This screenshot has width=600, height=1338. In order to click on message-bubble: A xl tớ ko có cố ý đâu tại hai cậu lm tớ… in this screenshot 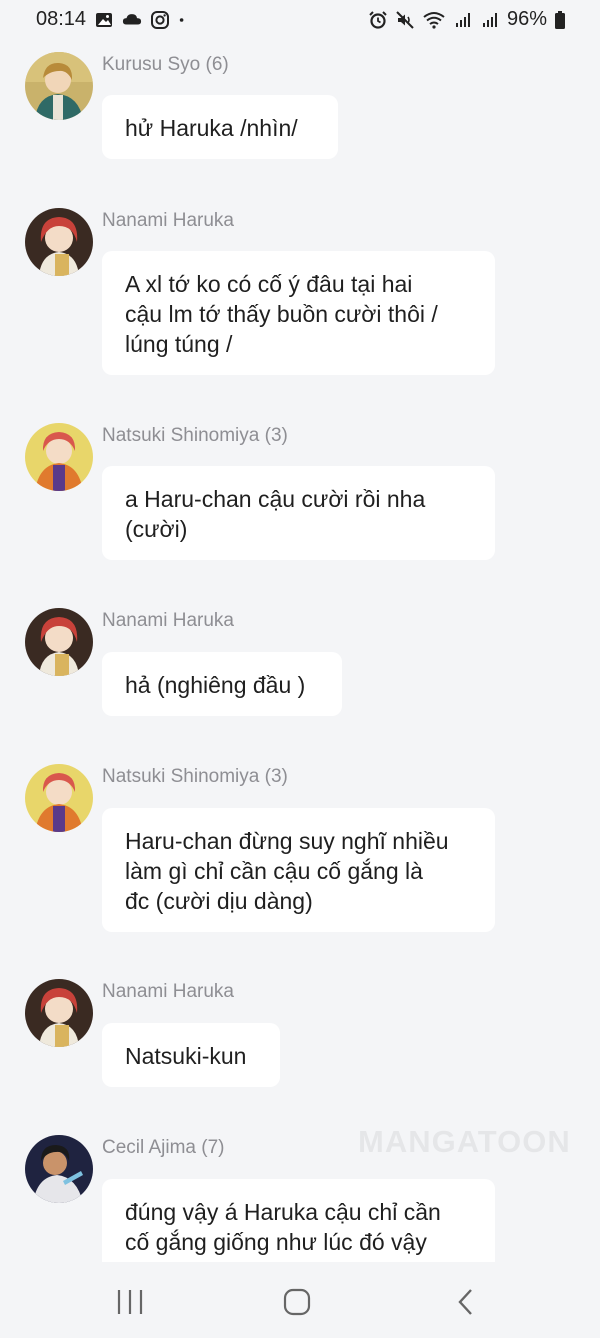, I will do `click(298, 313)`.